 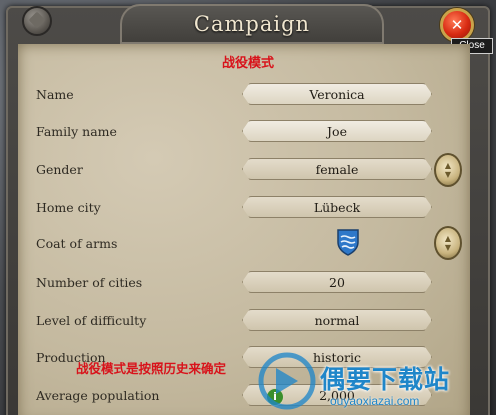 What do you see at coordinates (91, 320) in the screenshot?
I see `difficulty-label: Level of difficulty` at bounding box center [91, 320].